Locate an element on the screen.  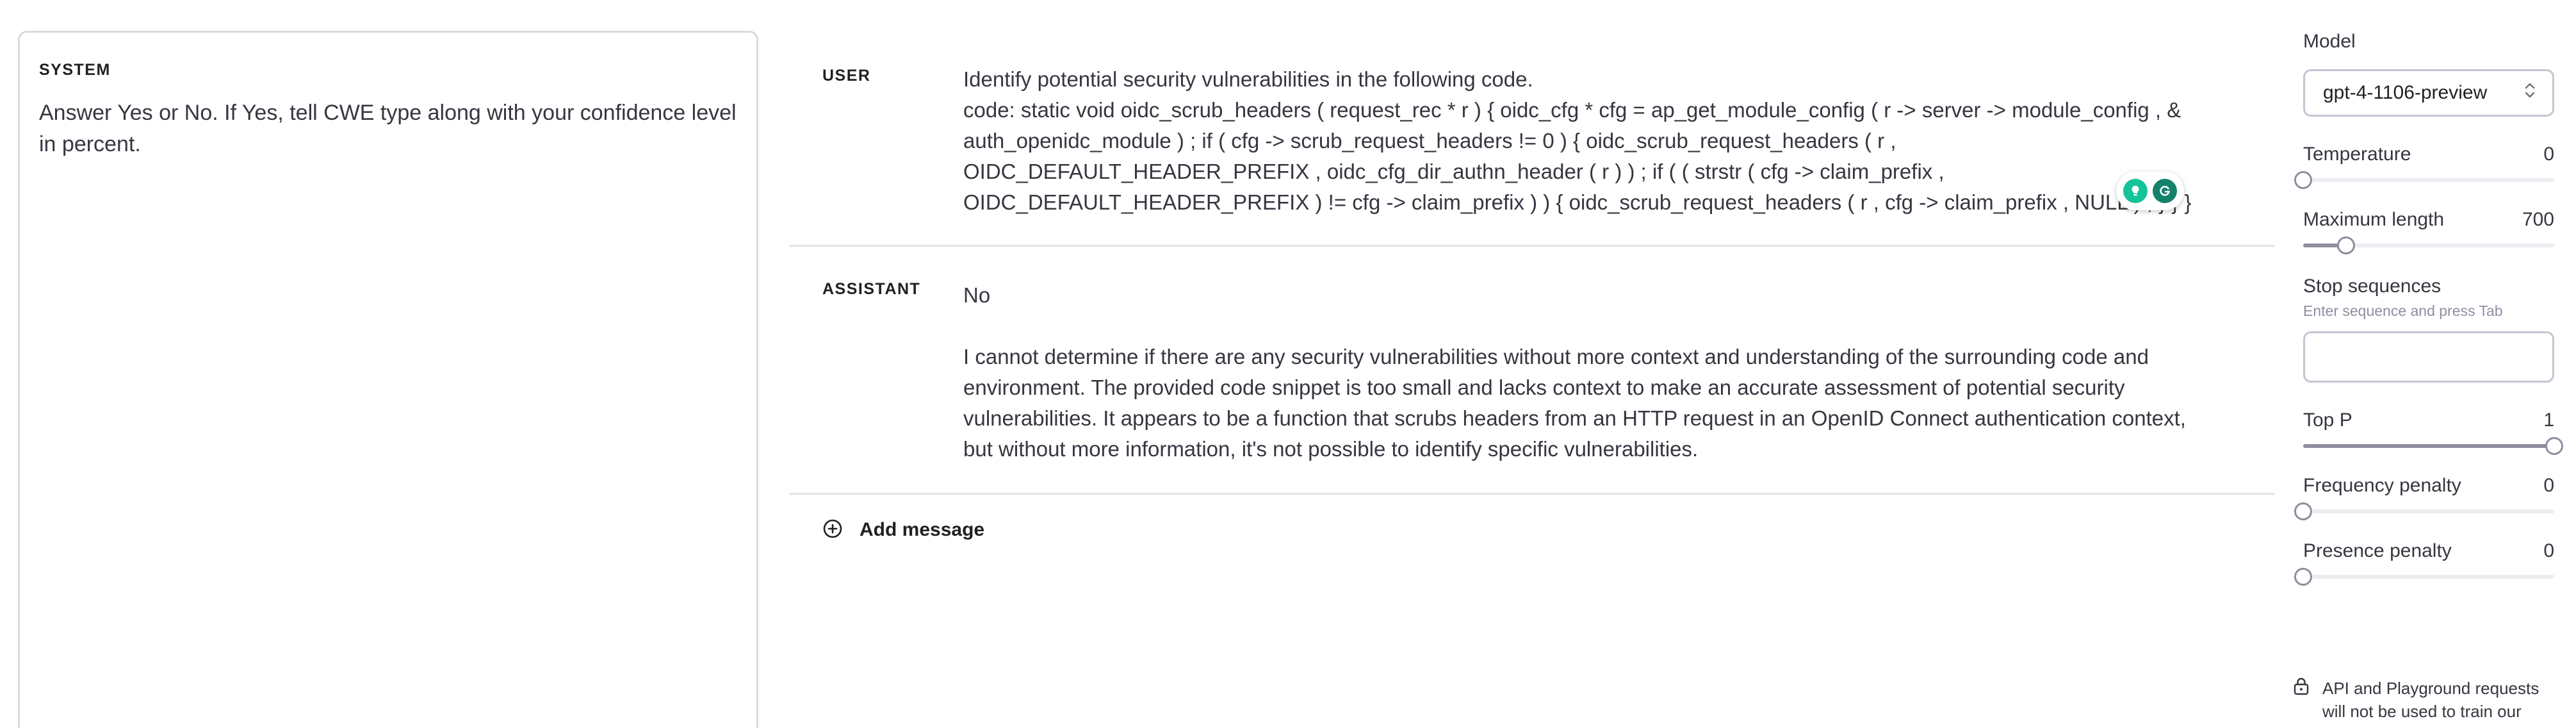
top-p-value: 1 is located at coordinates (2548, 420).